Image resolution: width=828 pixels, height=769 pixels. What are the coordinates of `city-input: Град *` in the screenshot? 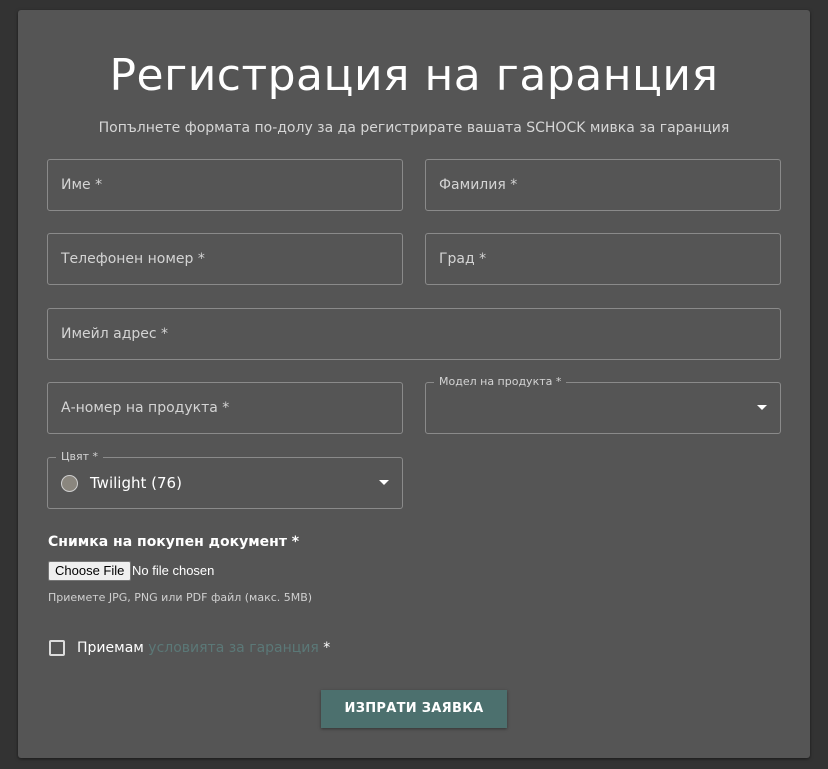 It's located at (603, 259).